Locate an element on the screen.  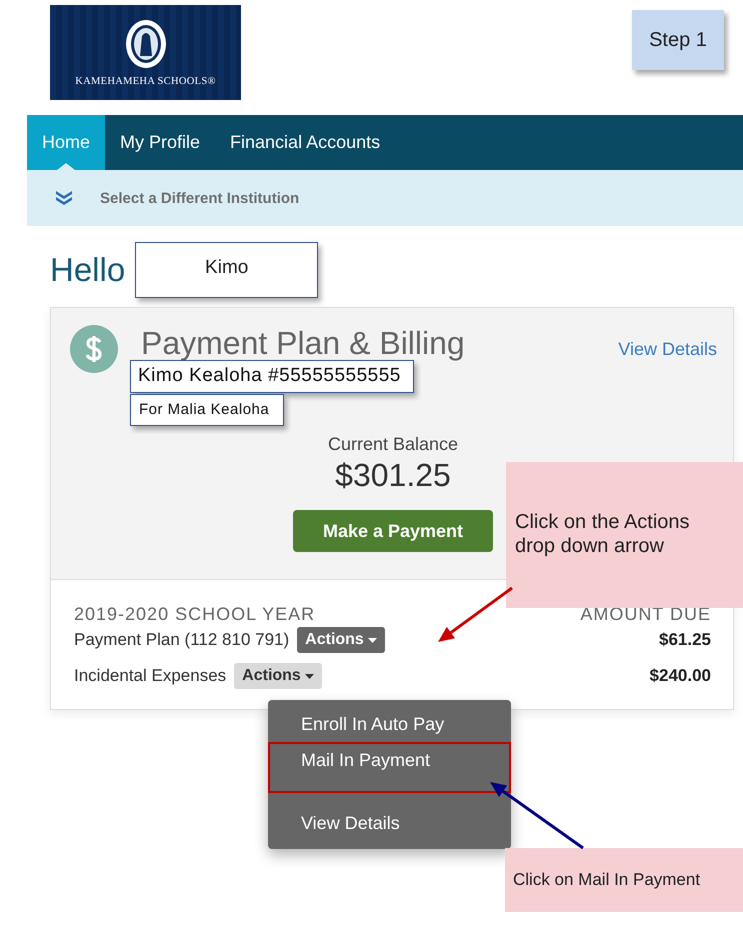
balance-label: Current Balance is located at coordinates (393, 444).